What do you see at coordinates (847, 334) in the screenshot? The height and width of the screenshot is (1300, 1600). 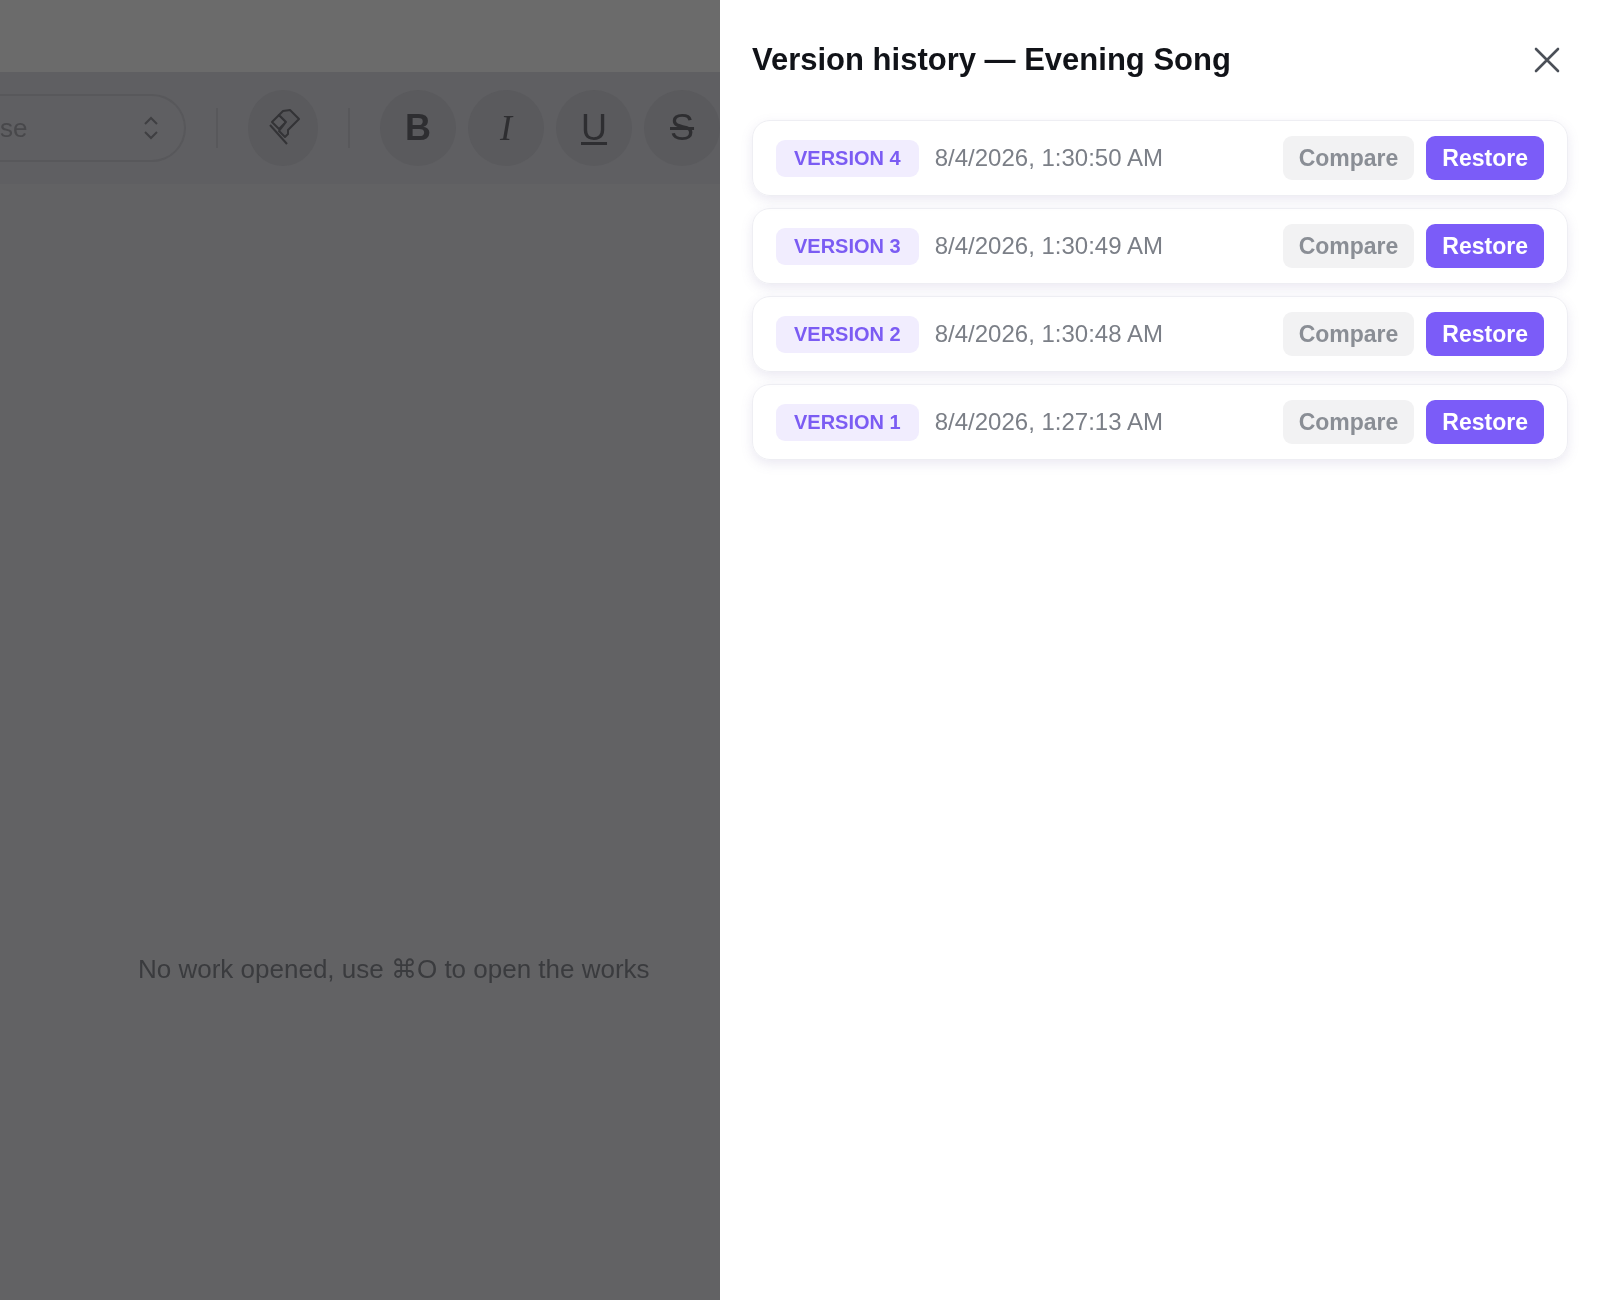 I see `version-badge: VERSION 2` at bounding box center [847, 334].